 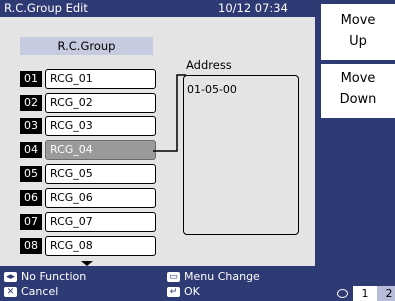 I want to click on page-1-tab: 1, so click(x=365, y=293).